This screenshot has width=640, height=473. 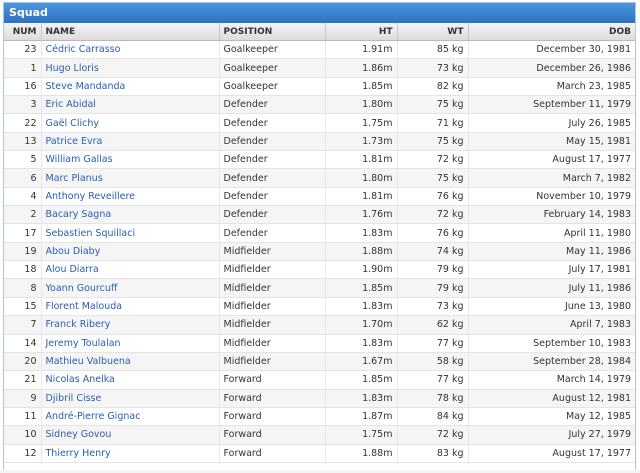 I want to click on cell-num: 9, so click(x=23, y=398).